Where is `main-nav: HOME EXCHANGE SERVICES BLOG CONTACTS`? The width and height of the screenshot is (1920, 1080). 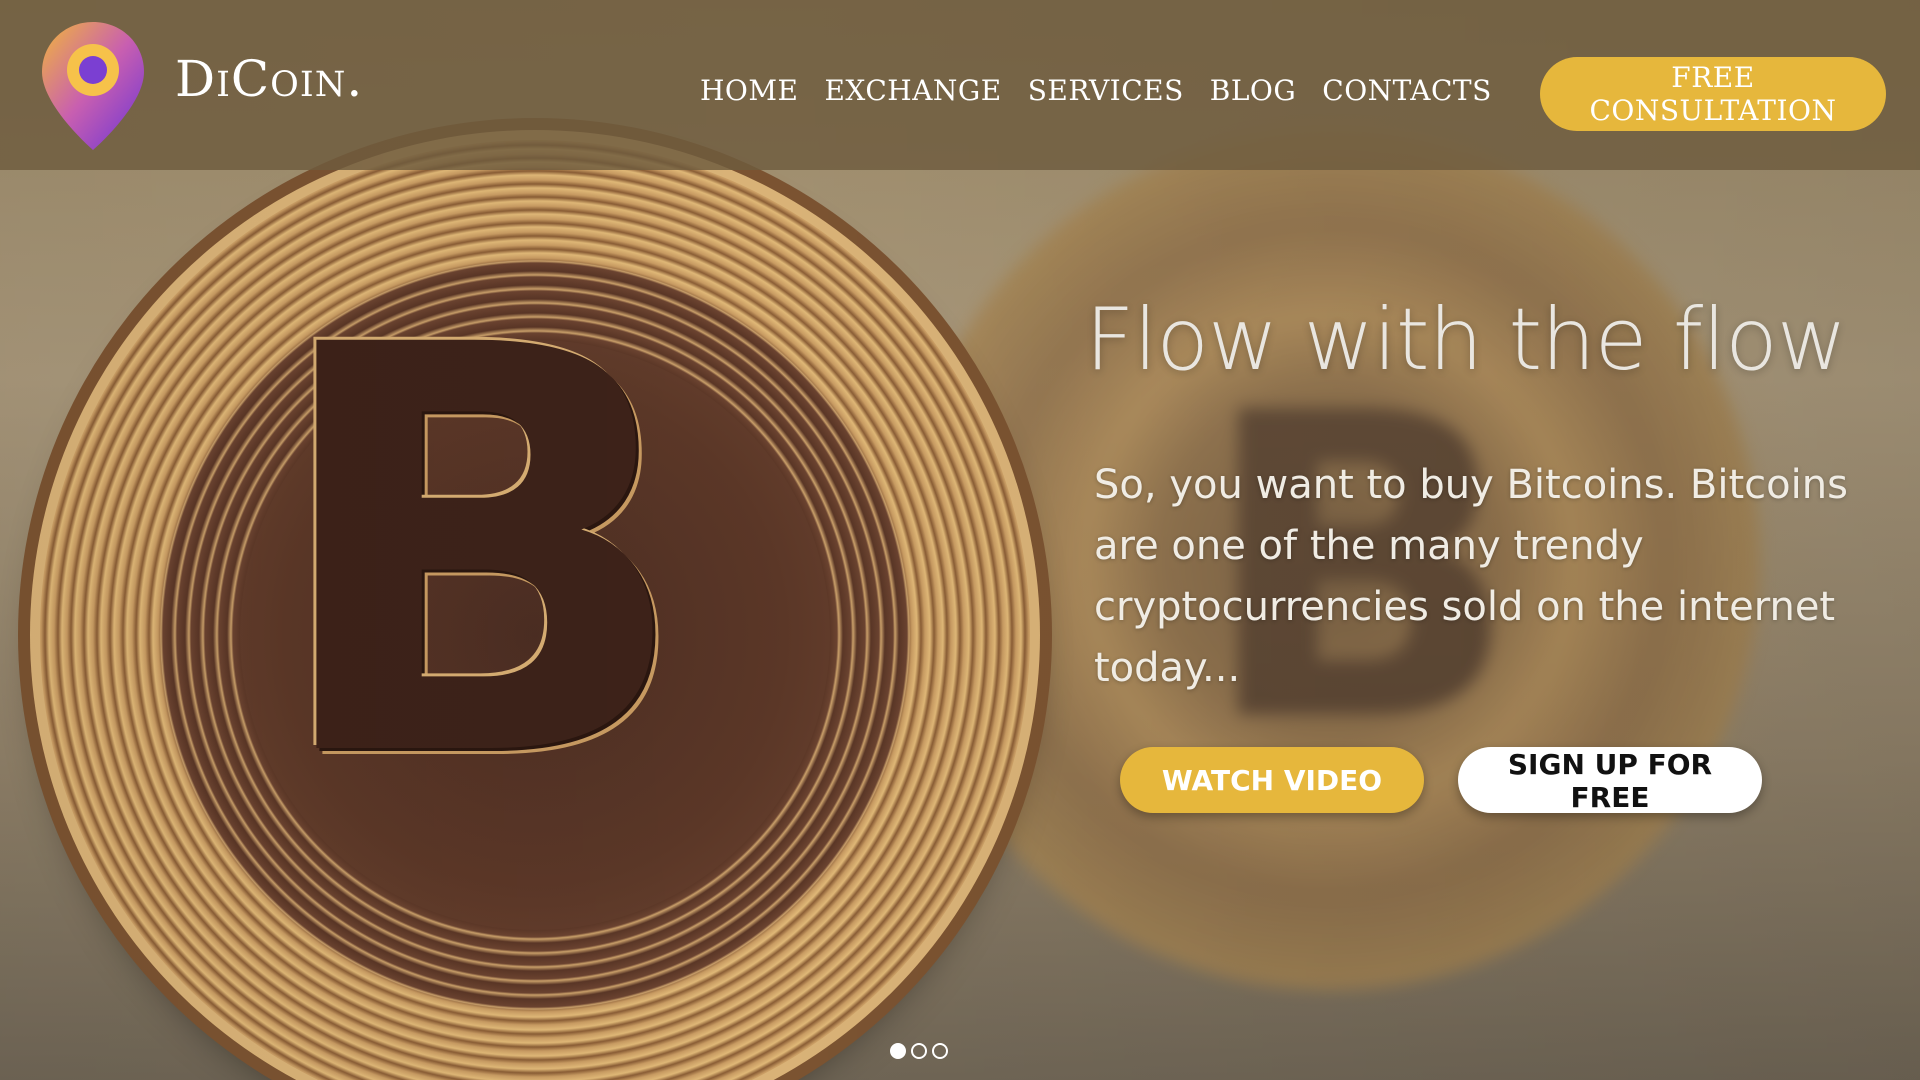 main-nav: HOME EXCHANGE SERVICES BLOG CONTACTS is located at coordinates (1096, 90).